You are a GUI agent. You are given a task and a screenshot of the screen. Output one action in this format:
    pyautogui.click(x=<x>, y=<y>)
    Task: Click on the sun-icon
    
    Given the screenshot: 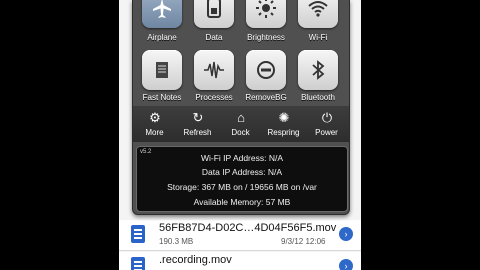 What is the action you would take?
    pyautogui.click(x=266, y=9)
    